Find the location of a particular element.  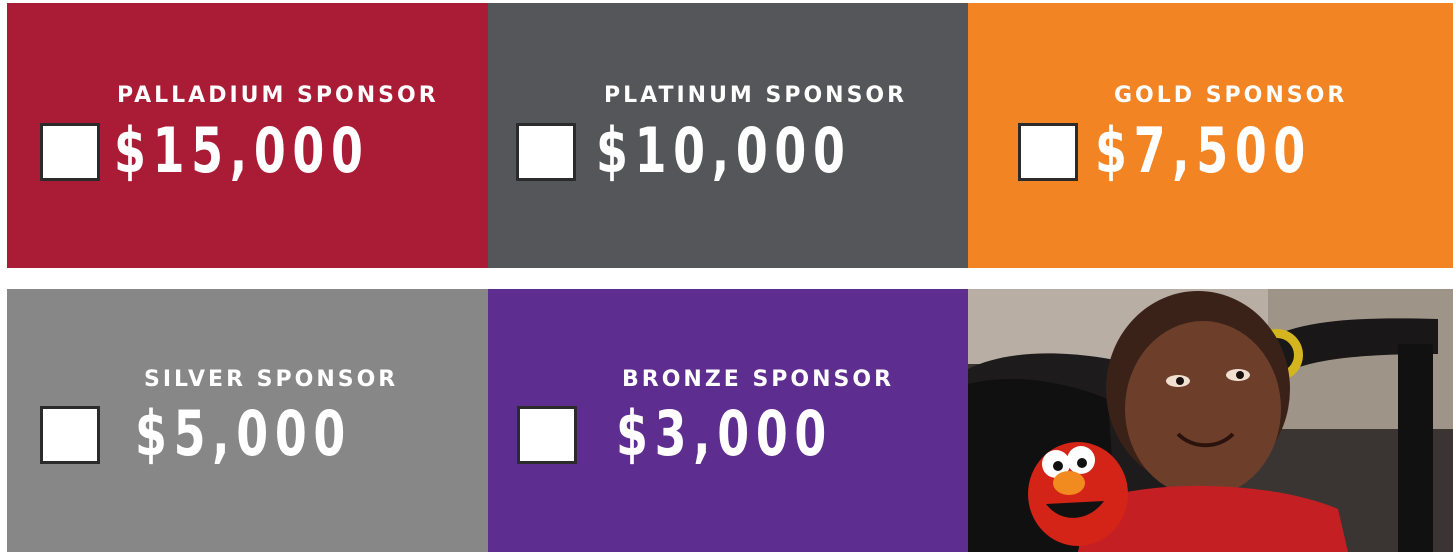

tier-label: PALLADIUM SPONSOR is located at coordinates (278, 95).